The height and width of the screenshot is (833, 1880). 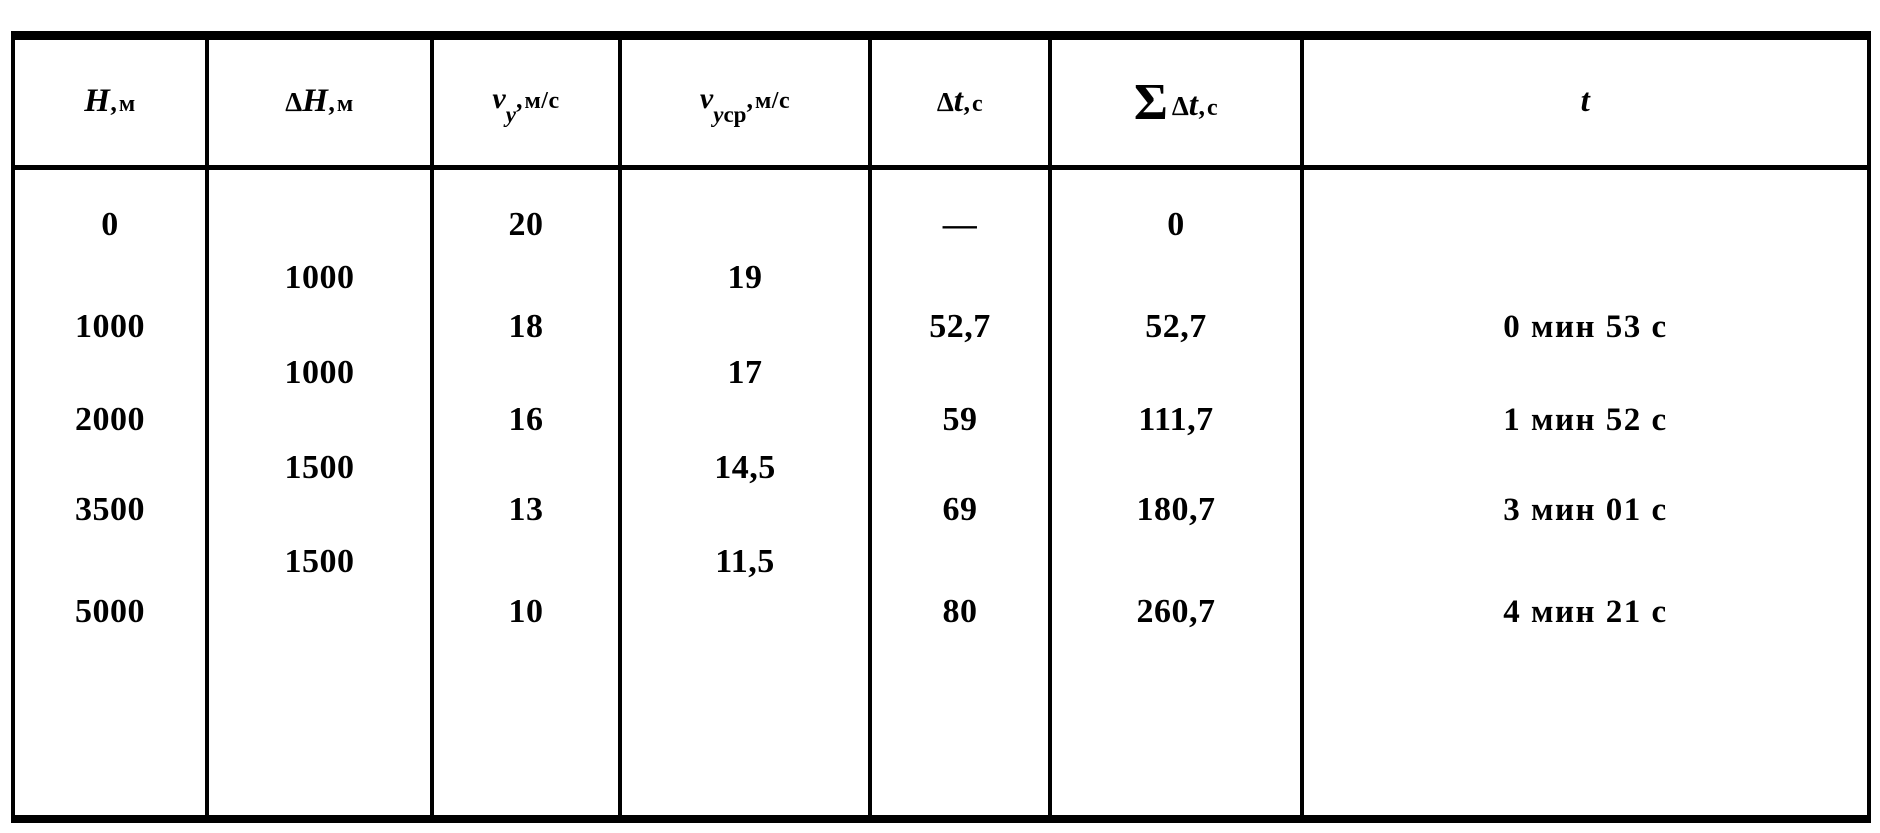 I want to click on cell-t: 0 мин 53 с, so click(x=1585, y=326).